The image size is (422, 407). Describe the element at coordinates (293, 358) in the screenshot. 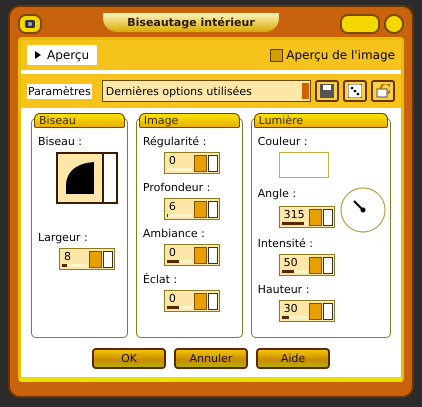

I see `dialog-button: Aide` at that location.